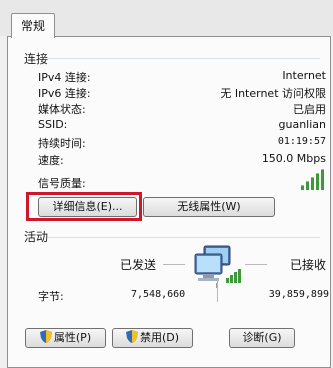 The width and height of the screenshot is (333, 368). I want to click on ssid-value: guanlian, so click(302, 124).